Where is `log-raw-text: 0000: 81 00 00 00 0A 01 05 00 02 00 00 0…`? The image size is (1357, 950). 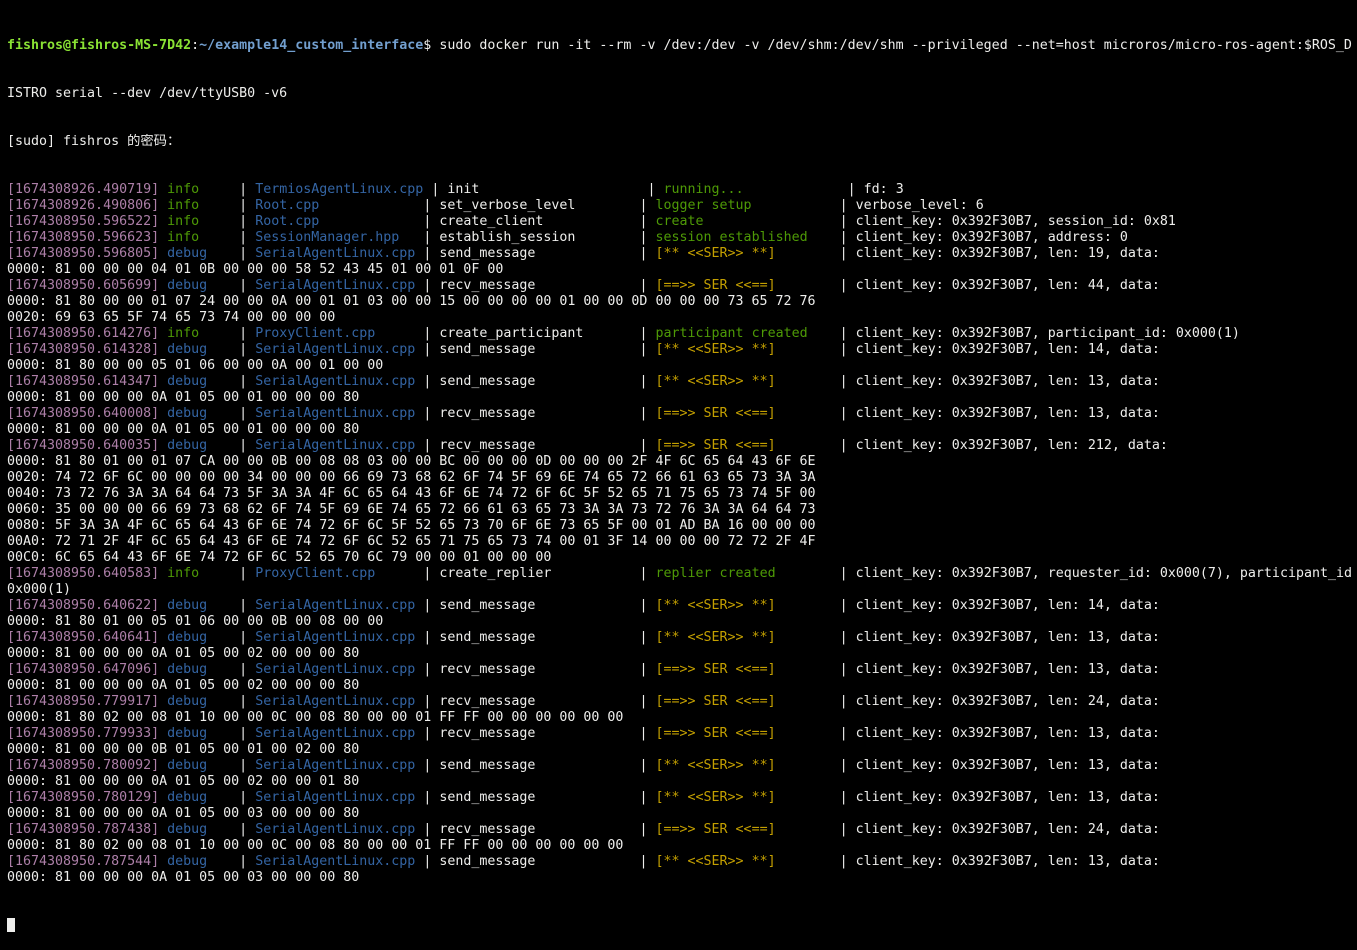 log-raw-text: 0000: 81 00 00 00 0A 01 05 00 02 00 00 0… is located at coordinates (183, 685).